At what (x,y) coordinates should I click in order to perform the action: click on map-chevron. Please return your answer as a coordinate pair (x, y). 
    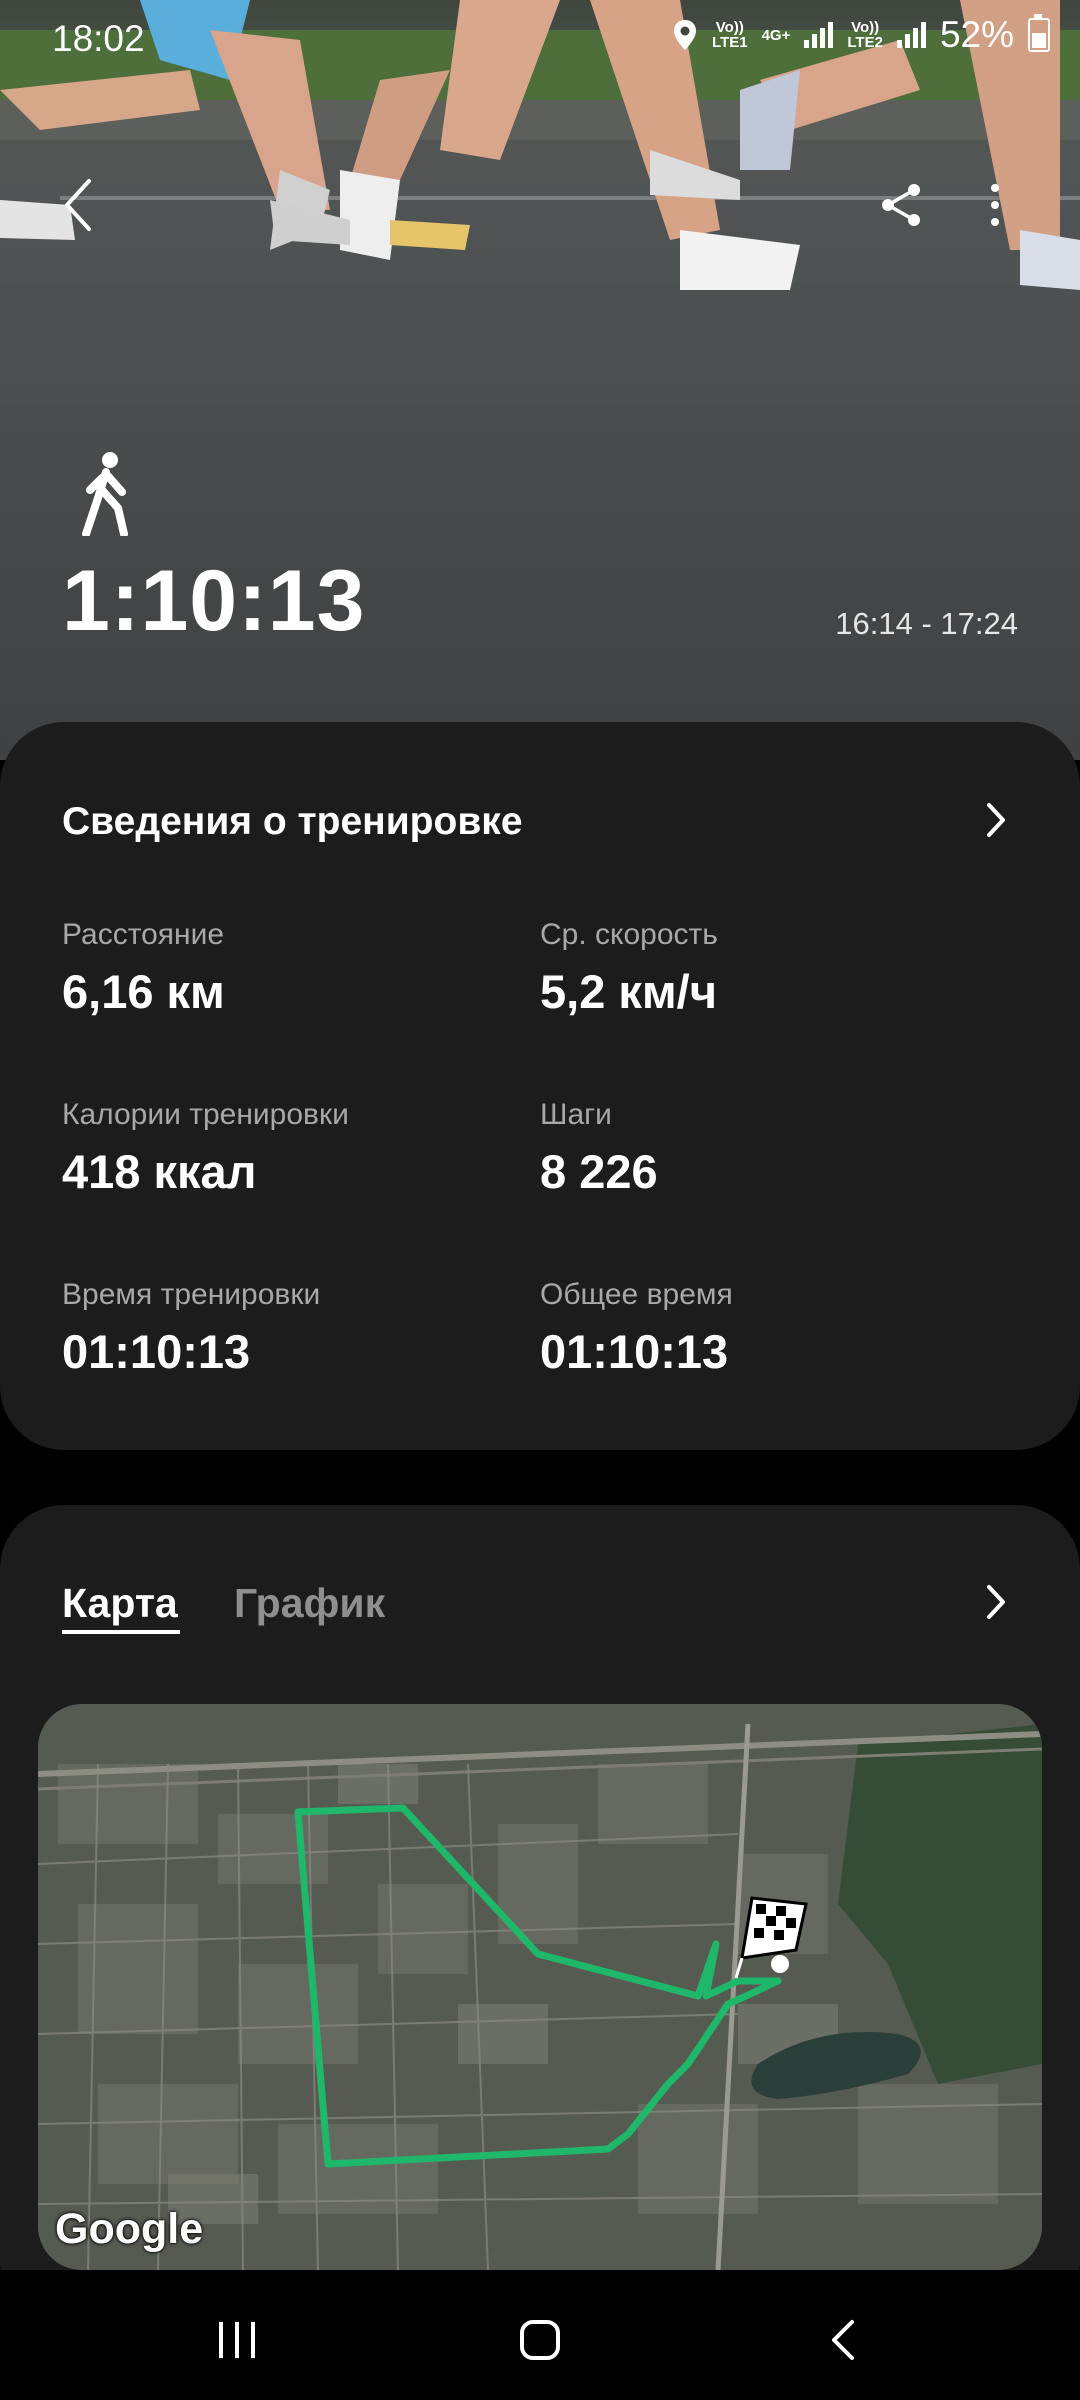
    Looking at the image, I should click on (996, 1602).